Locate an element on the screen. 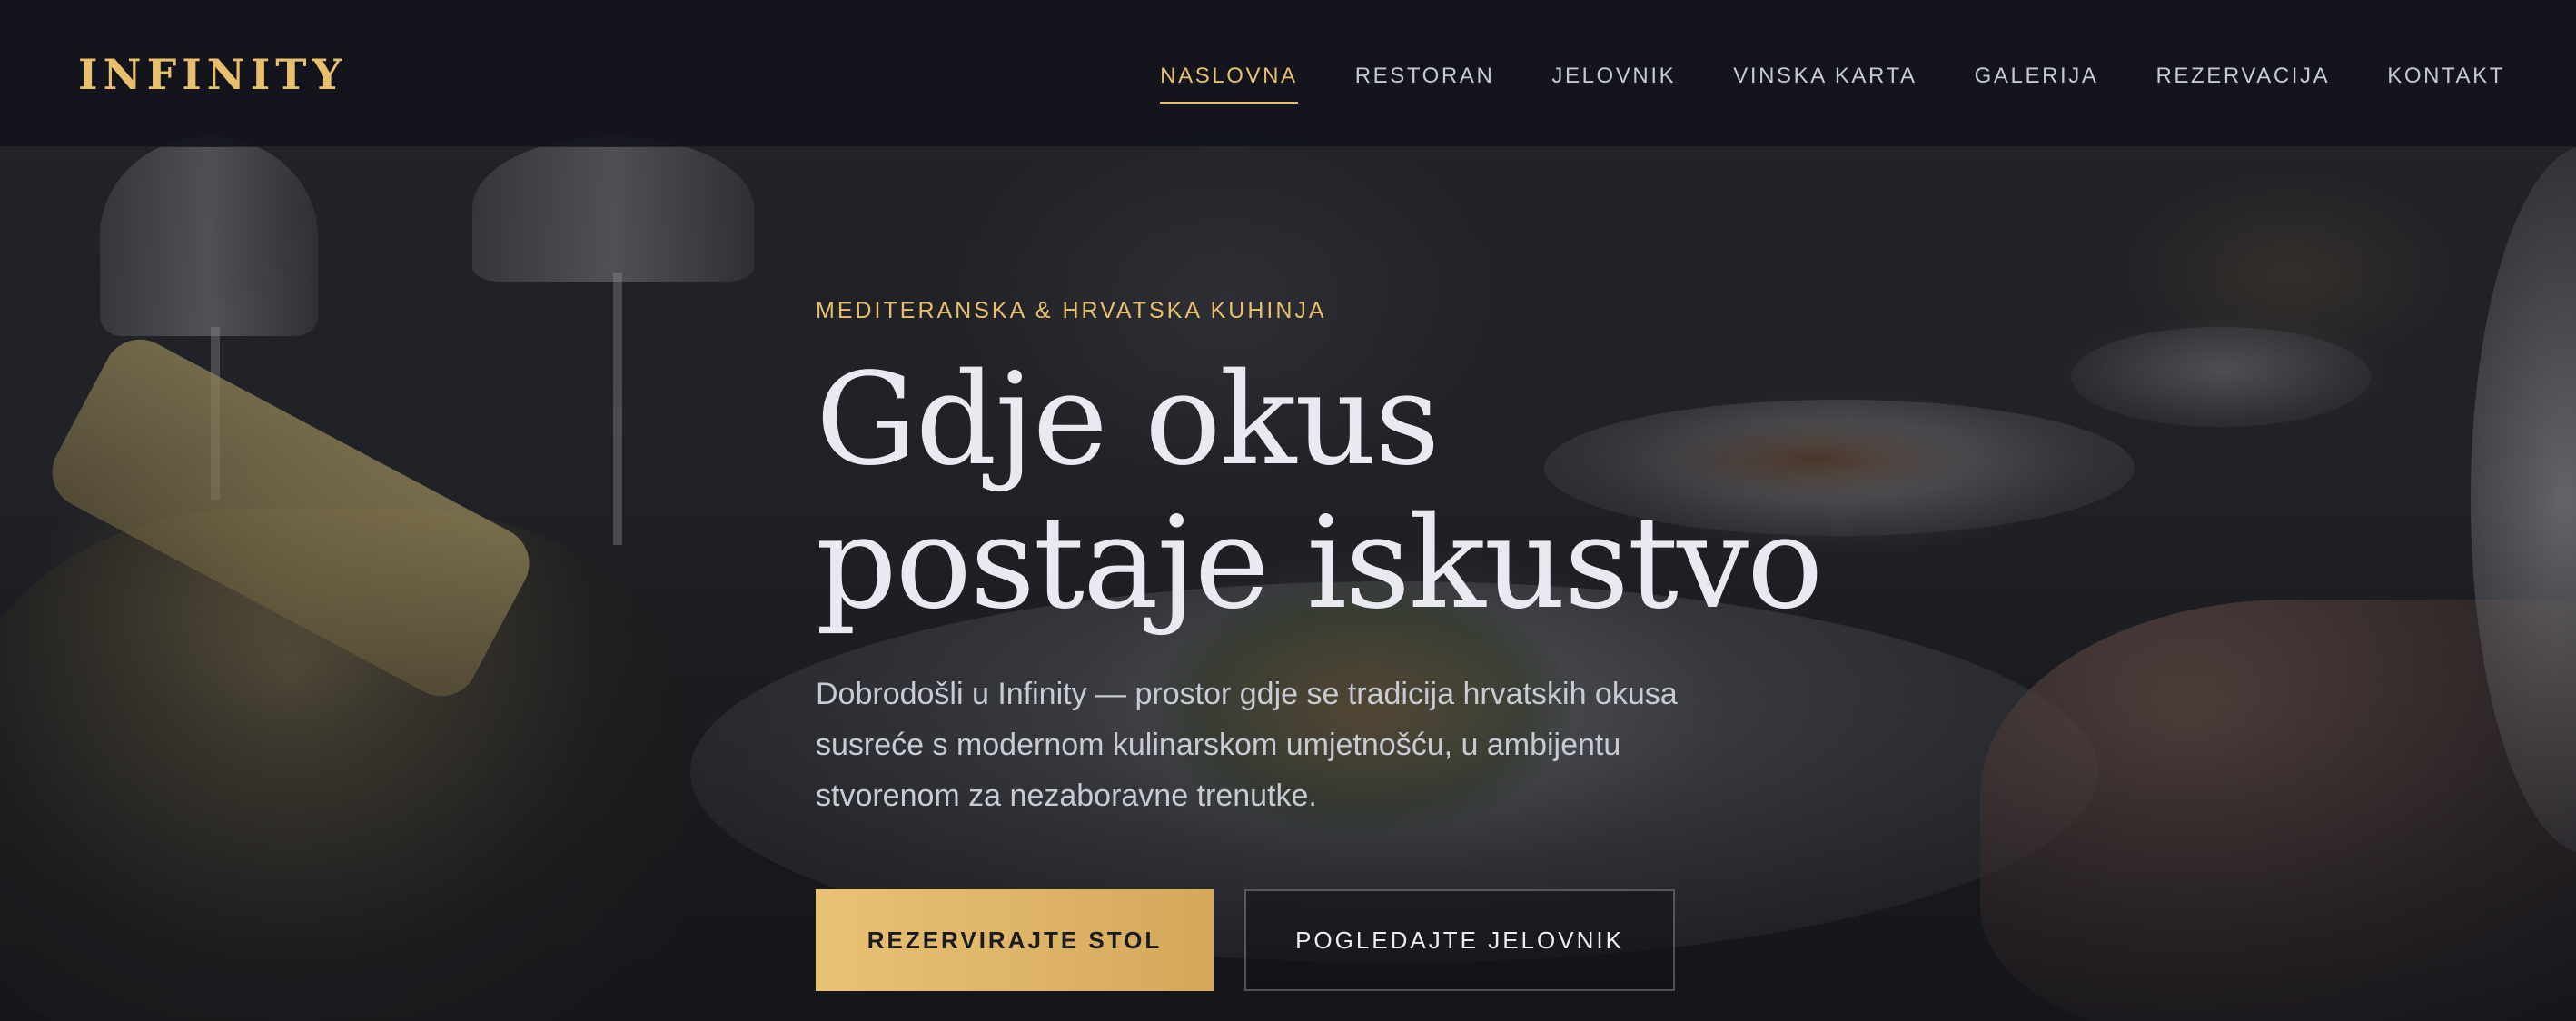 Image resolution: width=2576 pixels, height=1021 pixels. hero-headline-line-2: postaje iskustvo is located at coordinates (1319, 564).